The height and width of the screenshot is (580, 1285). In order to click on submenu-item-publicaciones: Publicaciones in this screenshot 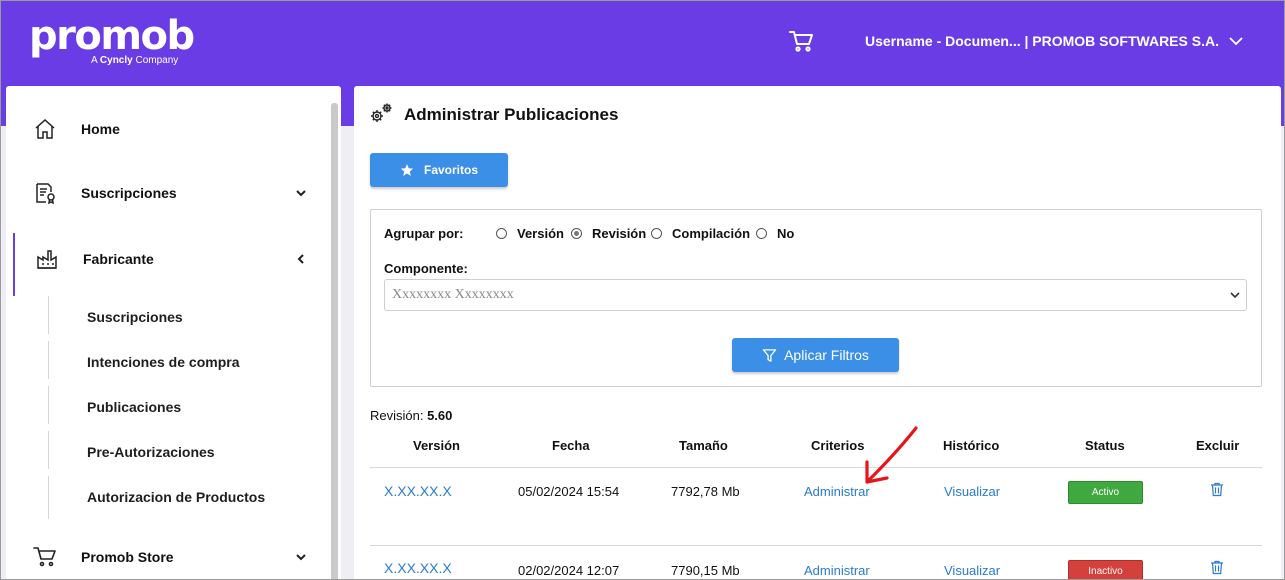, I will do `click(134, 407)`.